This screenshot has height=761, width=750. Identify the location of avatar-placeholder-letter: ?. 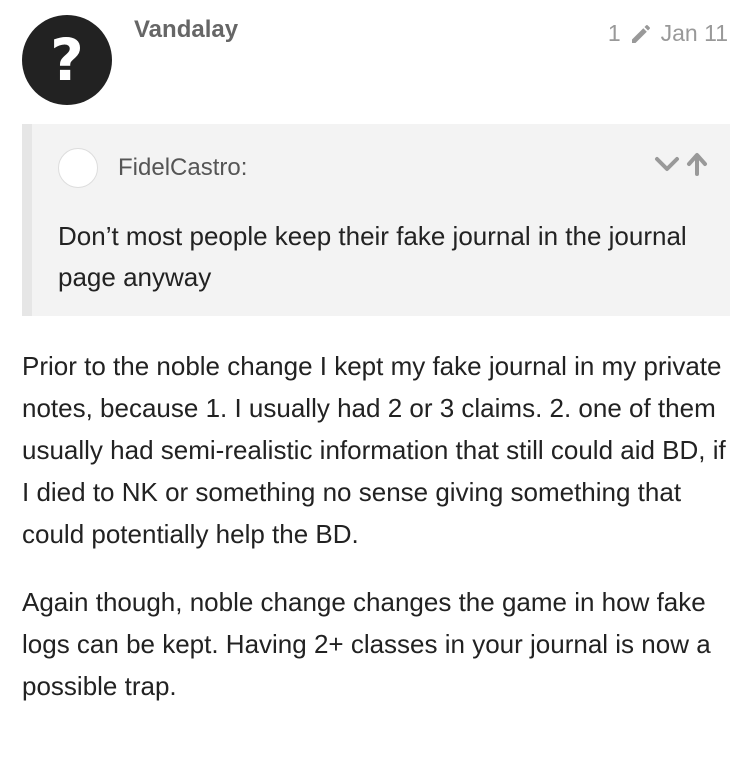
(67, 60).